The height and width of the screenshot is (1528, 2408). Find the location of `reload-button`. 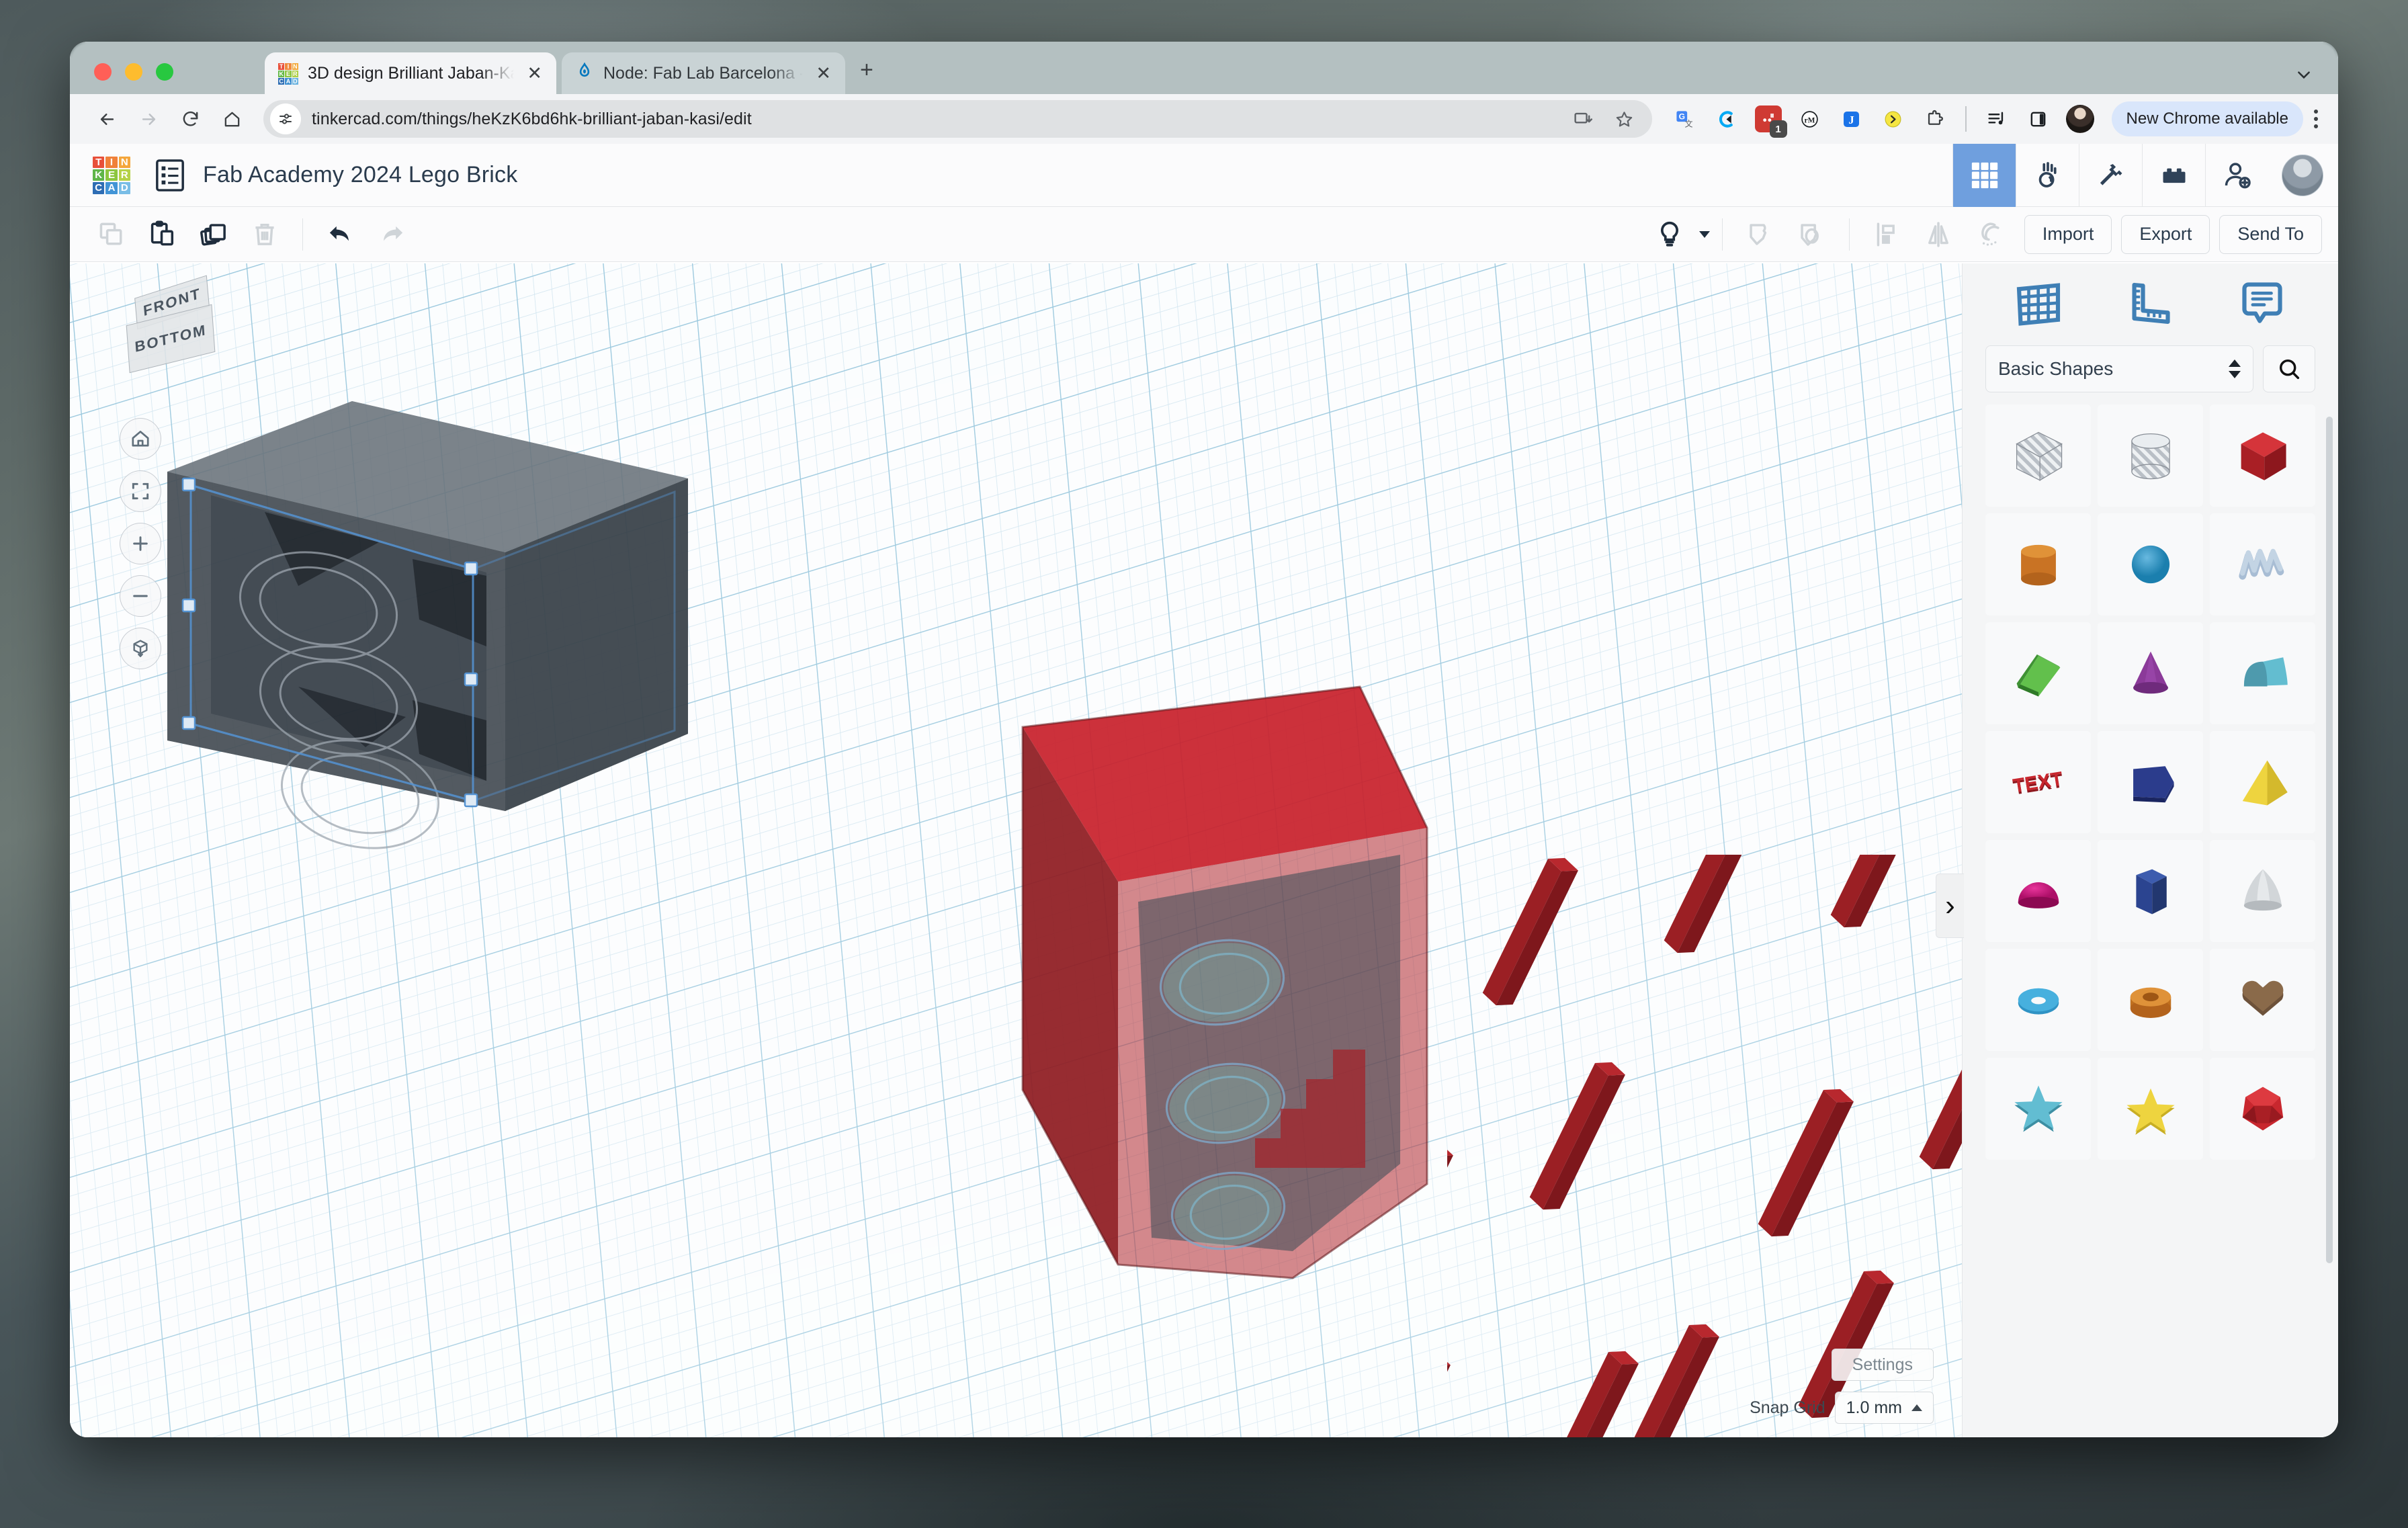

reload-button is located at coordinates (190, 119).